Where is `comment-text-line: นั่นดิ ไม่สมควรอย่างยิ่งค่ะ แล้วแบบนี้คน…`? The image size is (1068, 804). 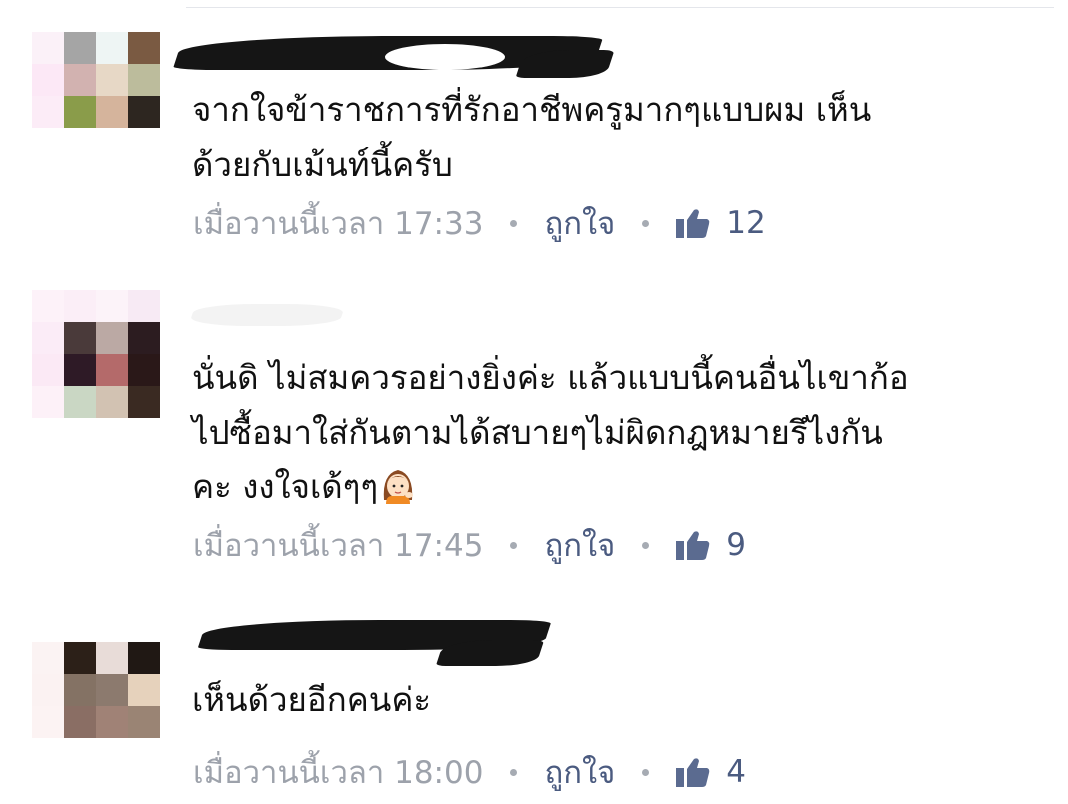 comment-text-line: นั่นดิ ไม่สมควรอย่างยิ่งค่ะ แล้วแบบนี้คน… is located at coordinates (550, 377).